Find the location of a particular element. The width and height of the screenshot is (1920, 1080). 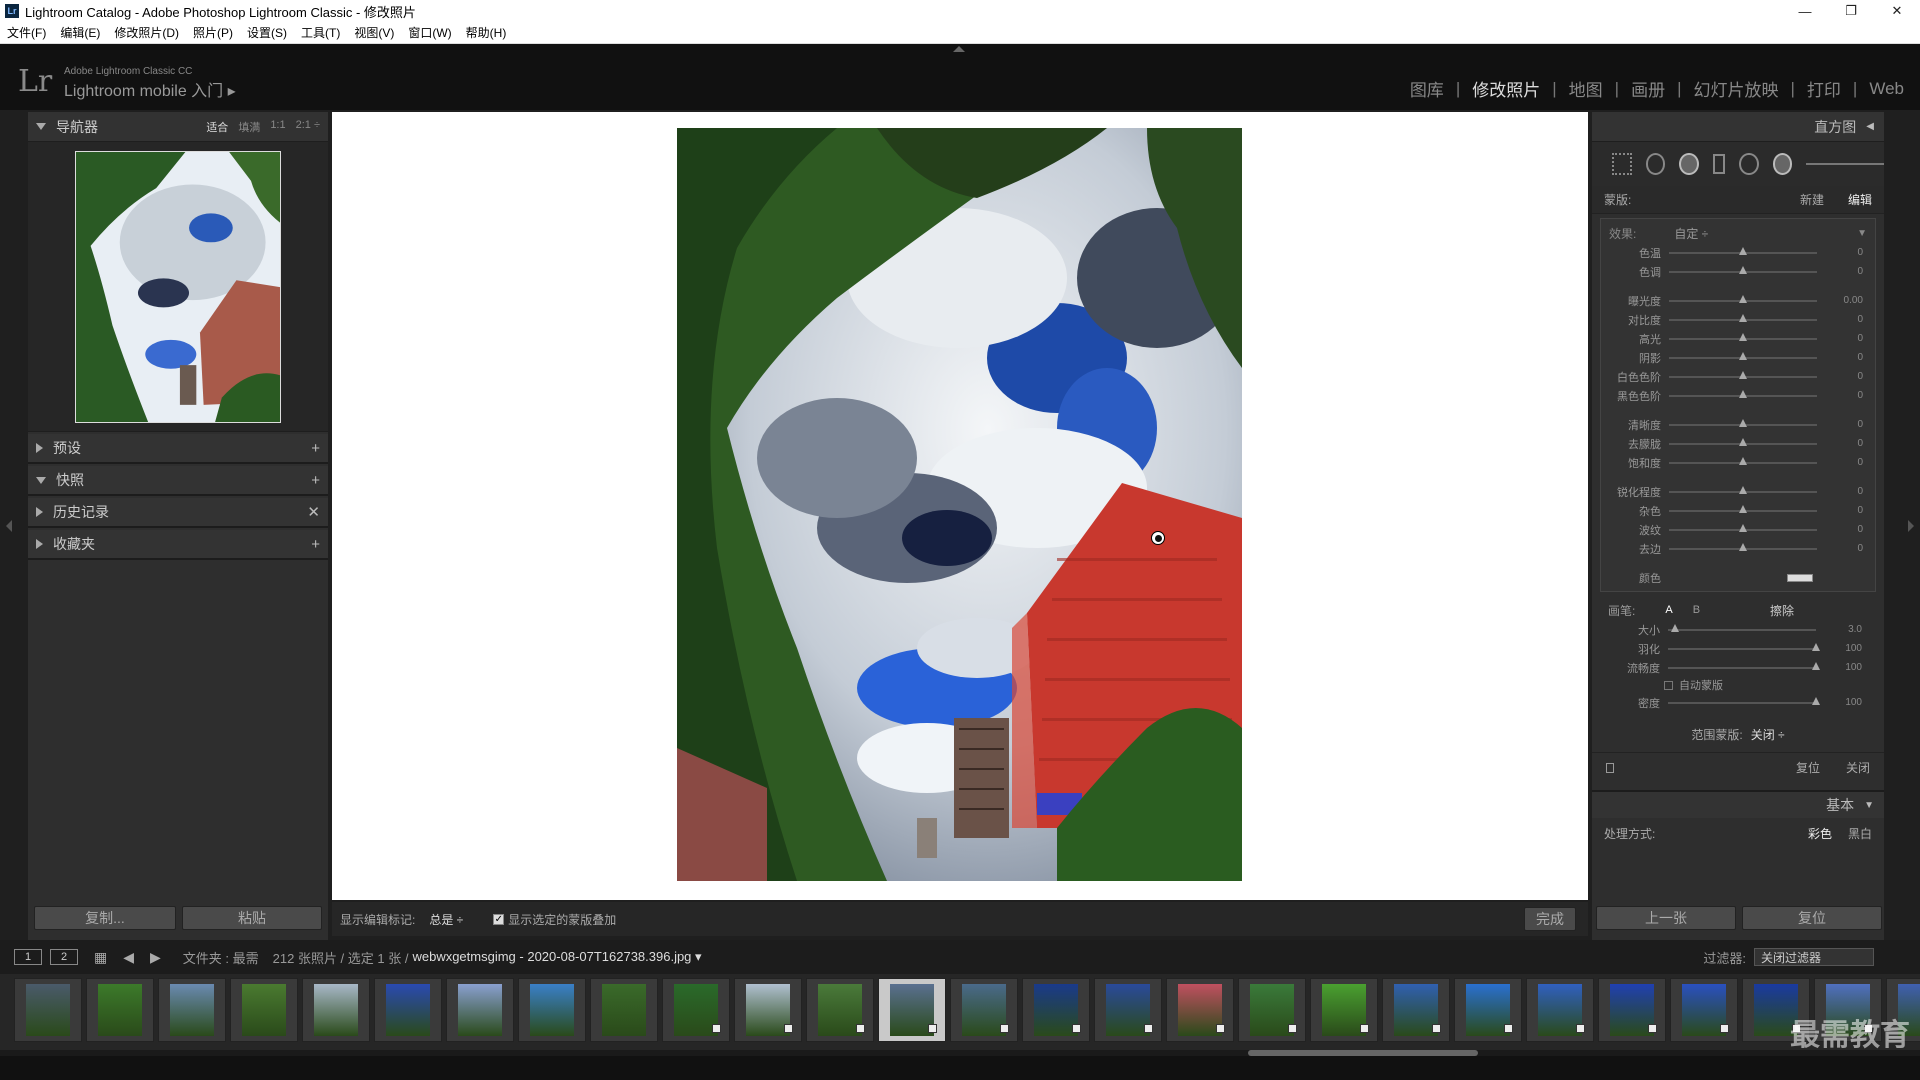

effect-preset-select: 自定 ÷ is located at coordinates (1691, 233).